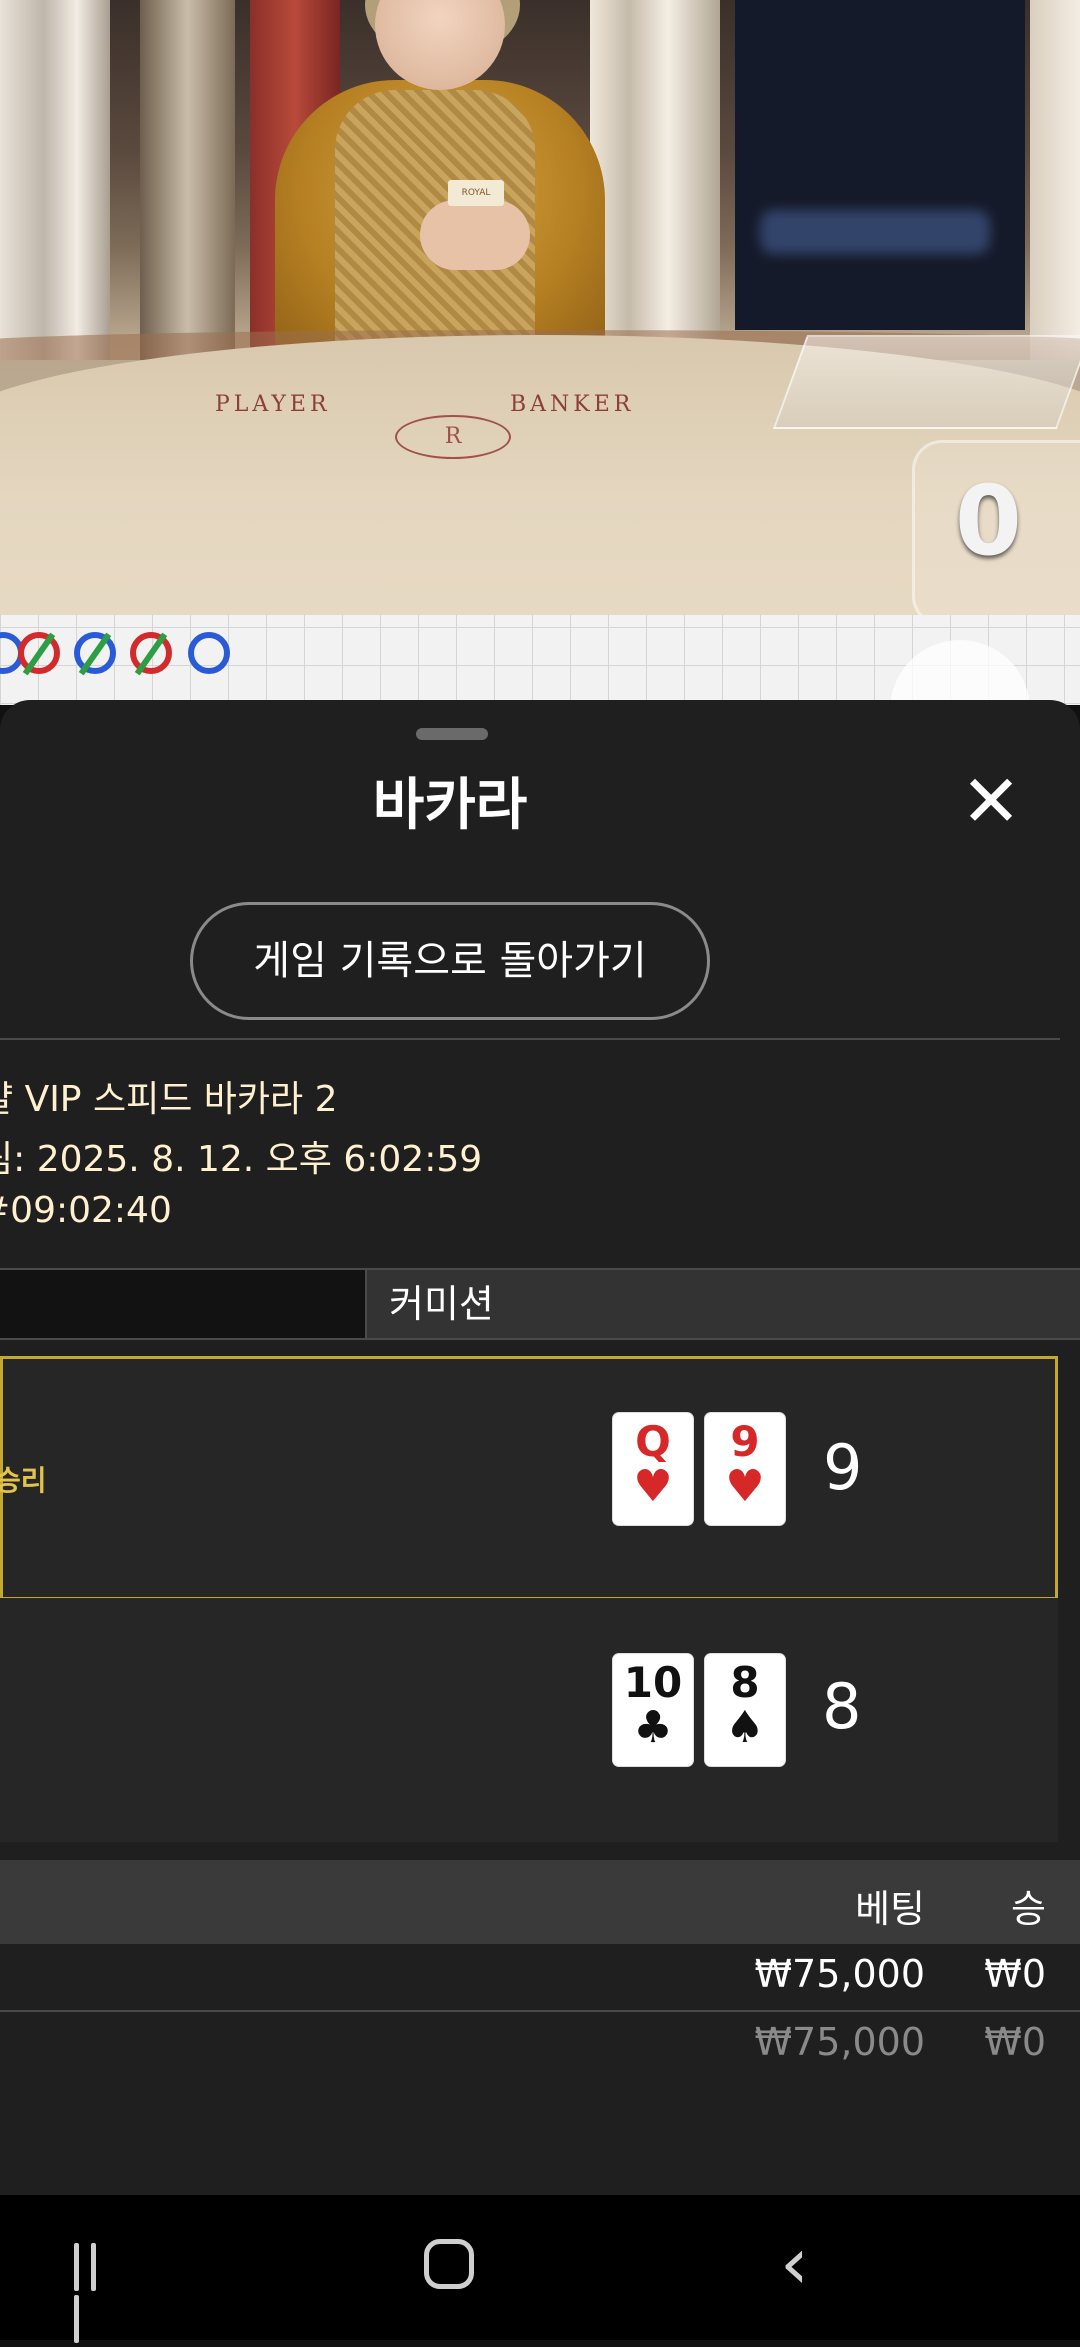 This screenshot has width=1080, height=2347. I want to click on table-player-label: PLAYER, so click(273, 404).